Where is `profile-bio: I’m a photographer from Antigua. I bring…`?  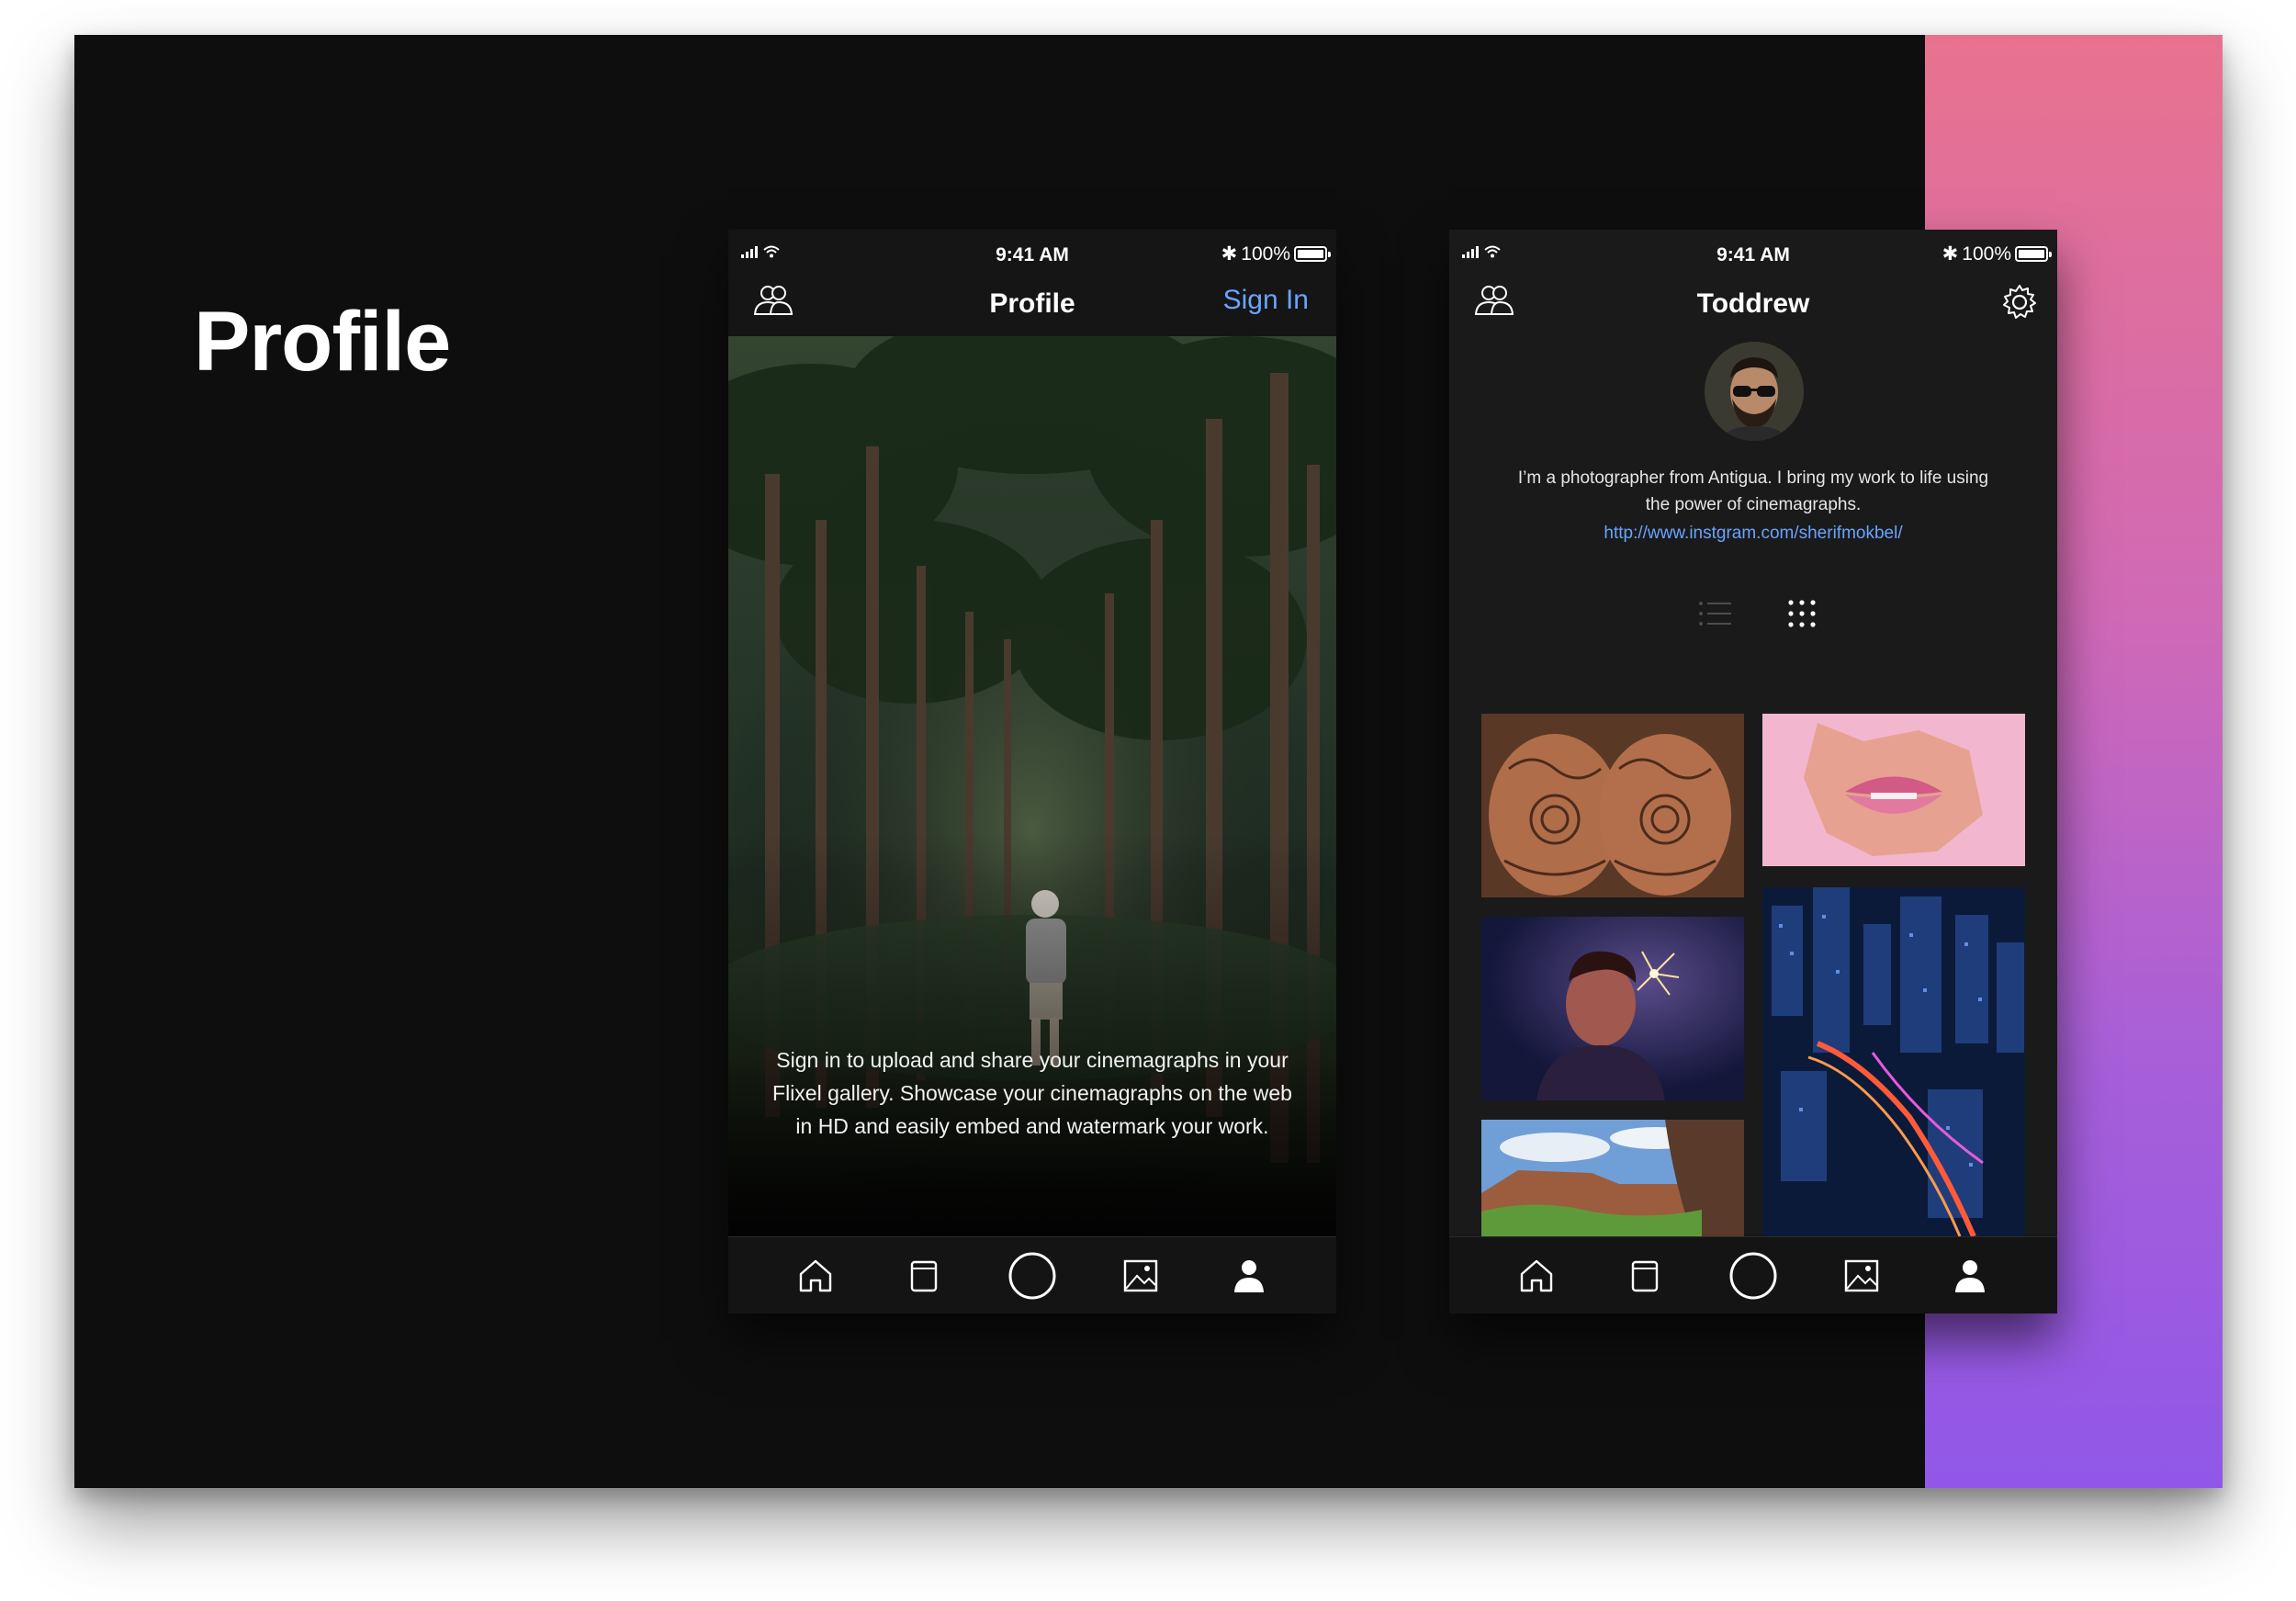
profile-bio: I’m a photographer from Antigua. I bring… is located at coordinates (1753, 491).